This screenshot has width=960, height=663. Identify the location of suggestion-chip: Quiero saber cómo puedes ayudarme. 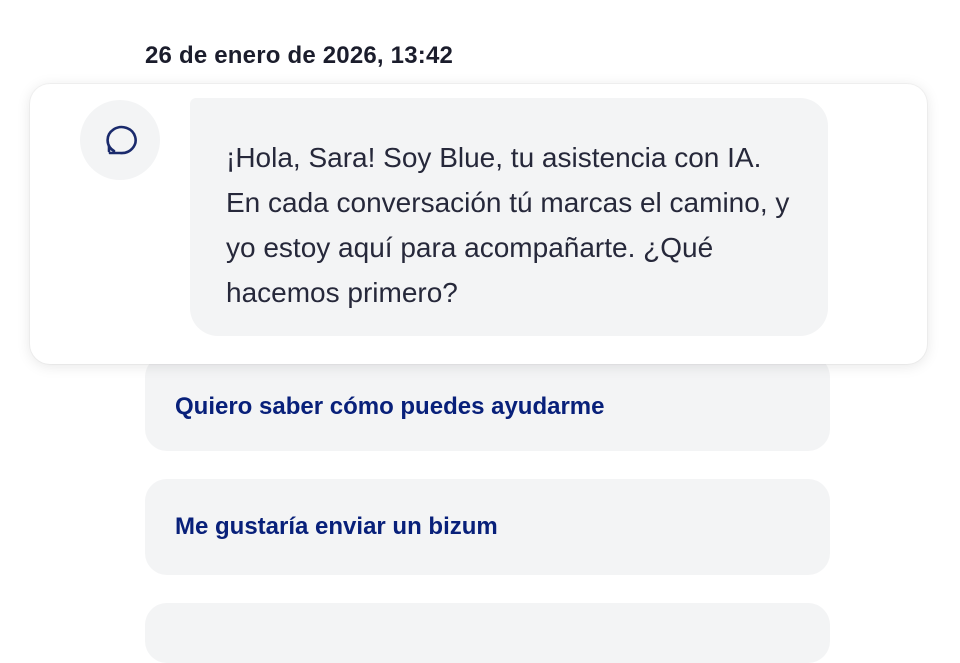
(487, 403).